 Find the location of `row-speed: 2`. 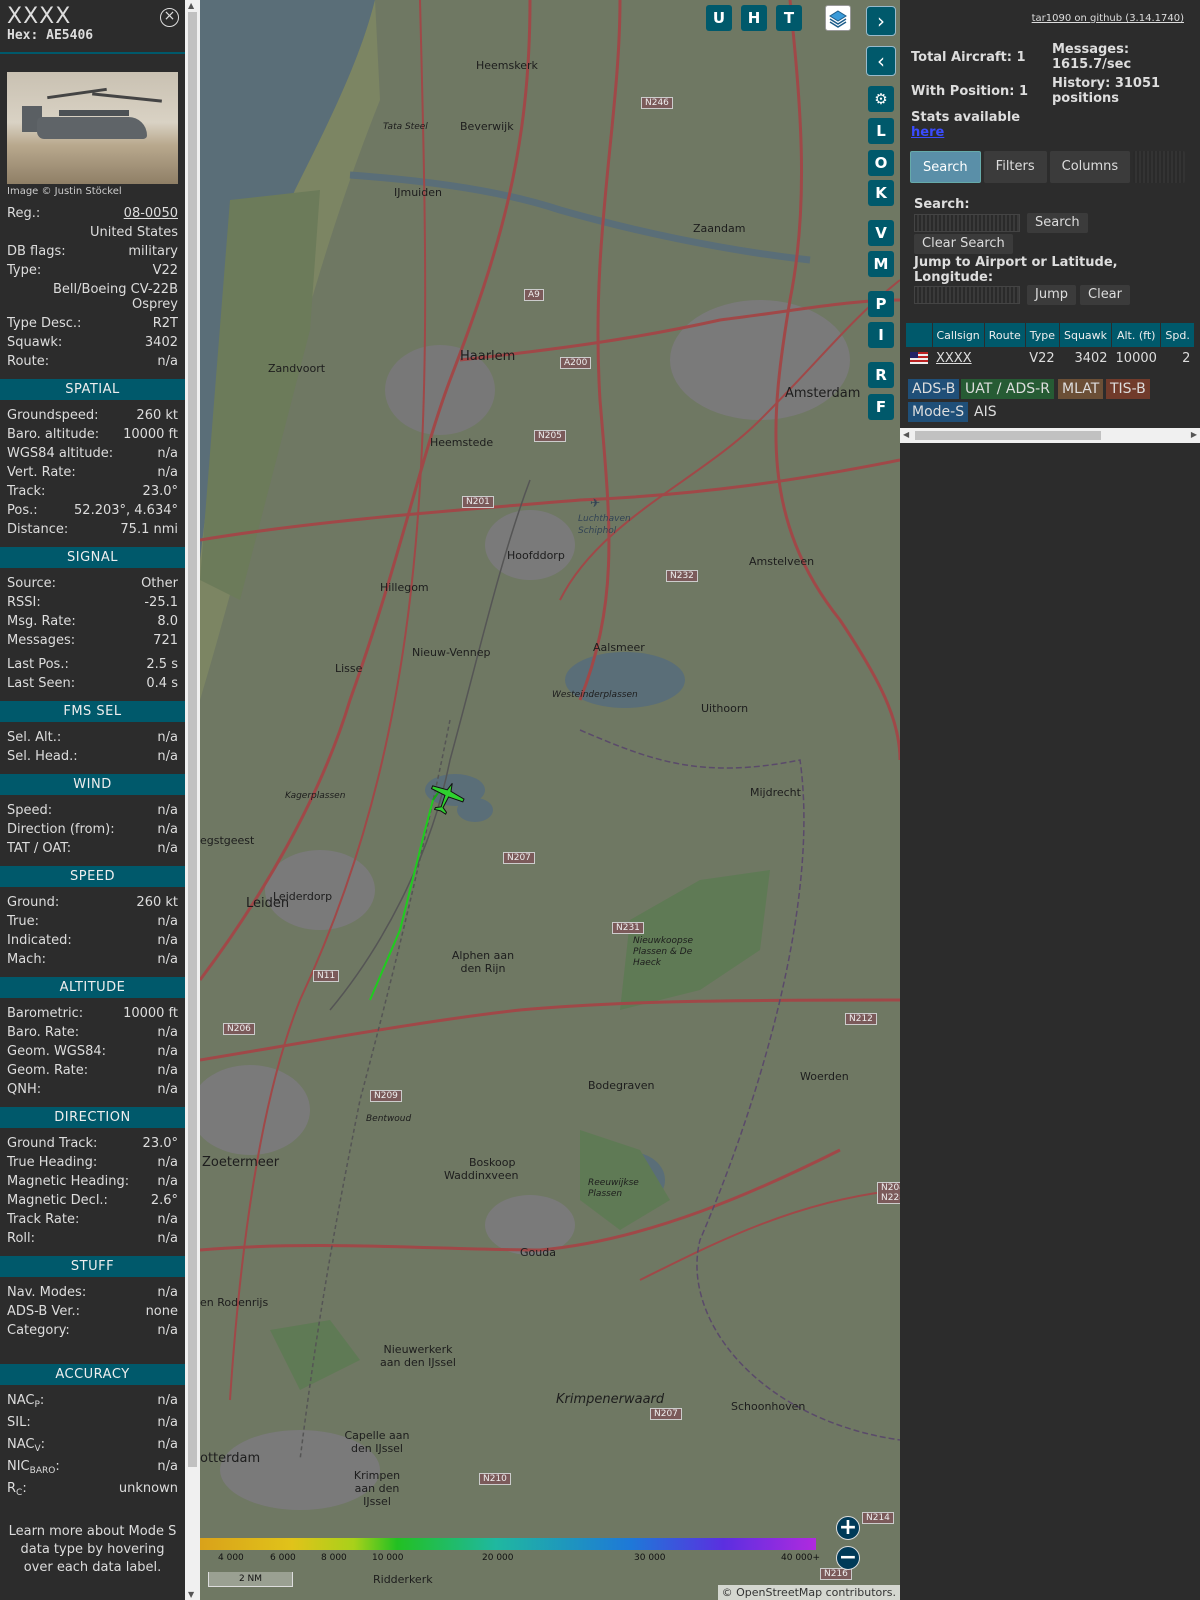

row-speed: 2 is located at coordinates (1186, 358).